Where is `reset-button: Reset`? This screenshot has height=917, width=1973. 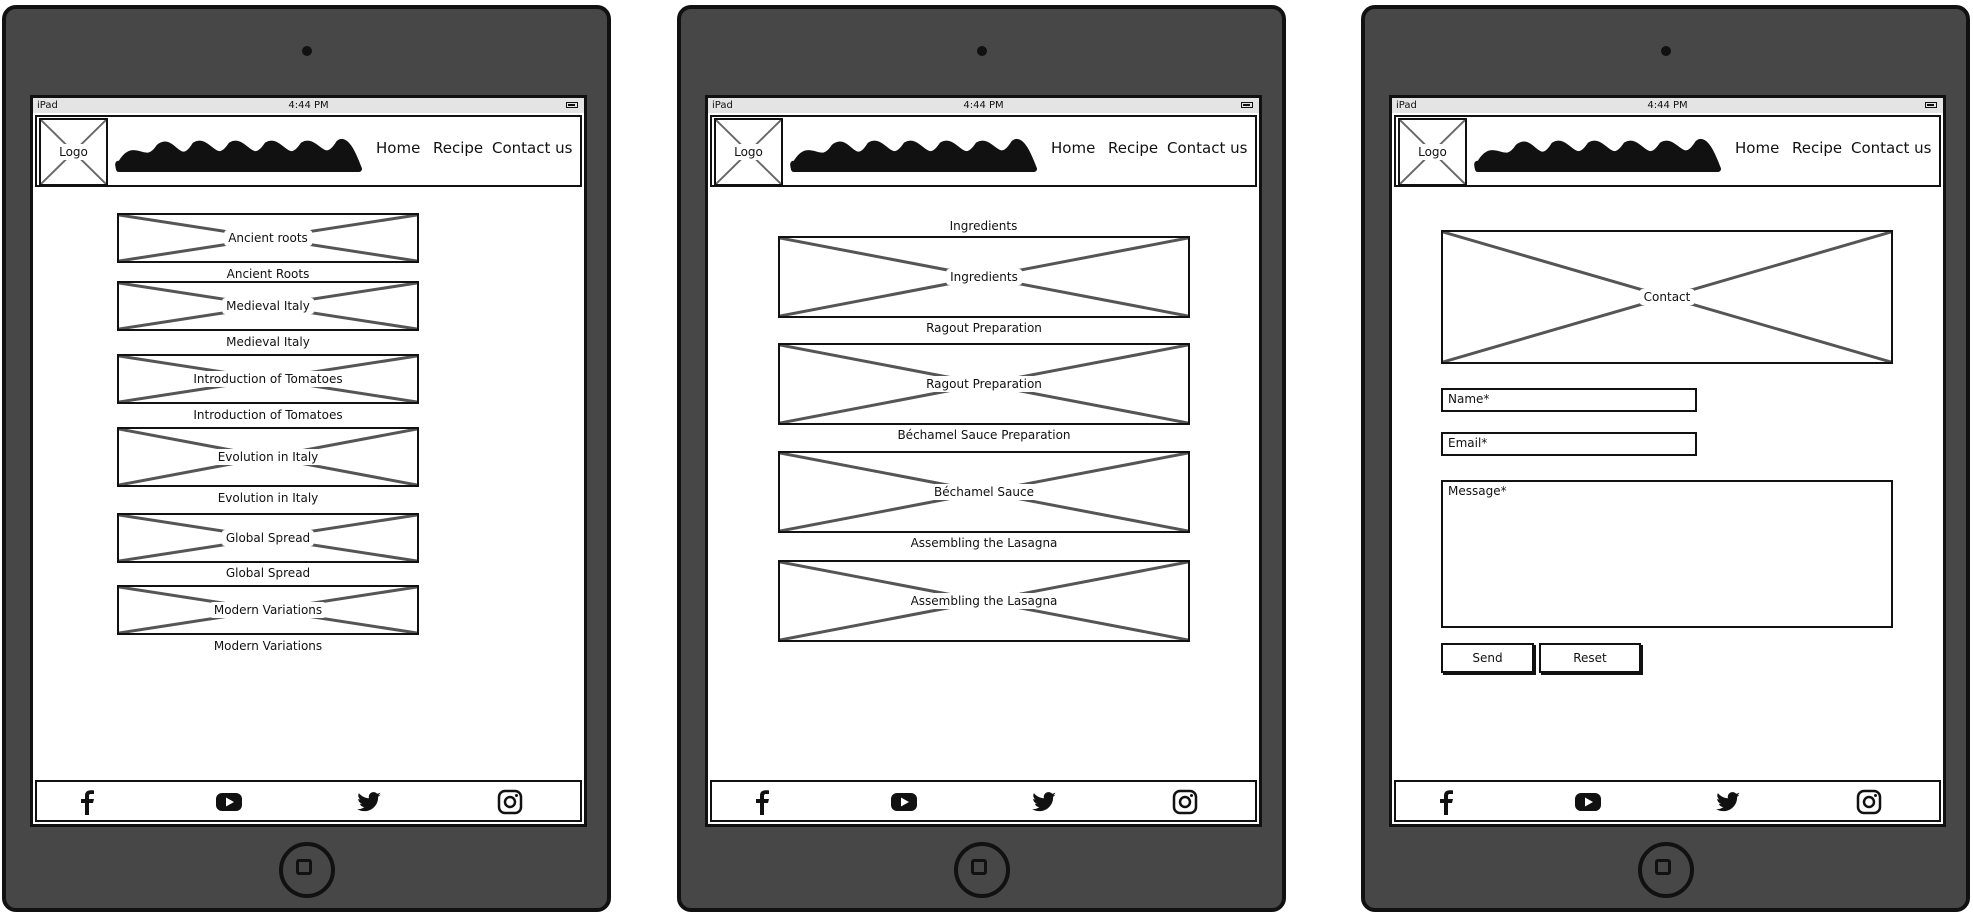
reset-button: Reset is located at coordinates (1590, 658).